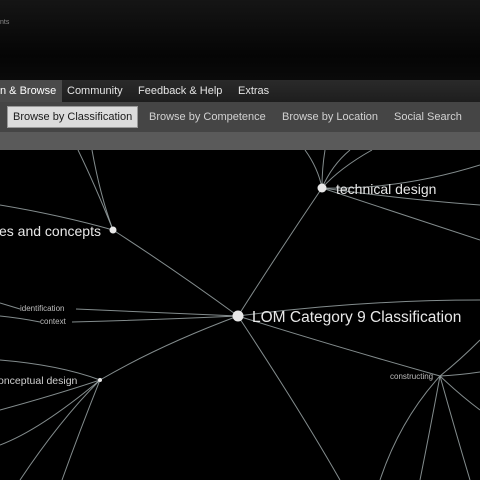 The height and width of the screenshot is (480, 480). I want to click on node-dot-technical-design, so click(322, 188).